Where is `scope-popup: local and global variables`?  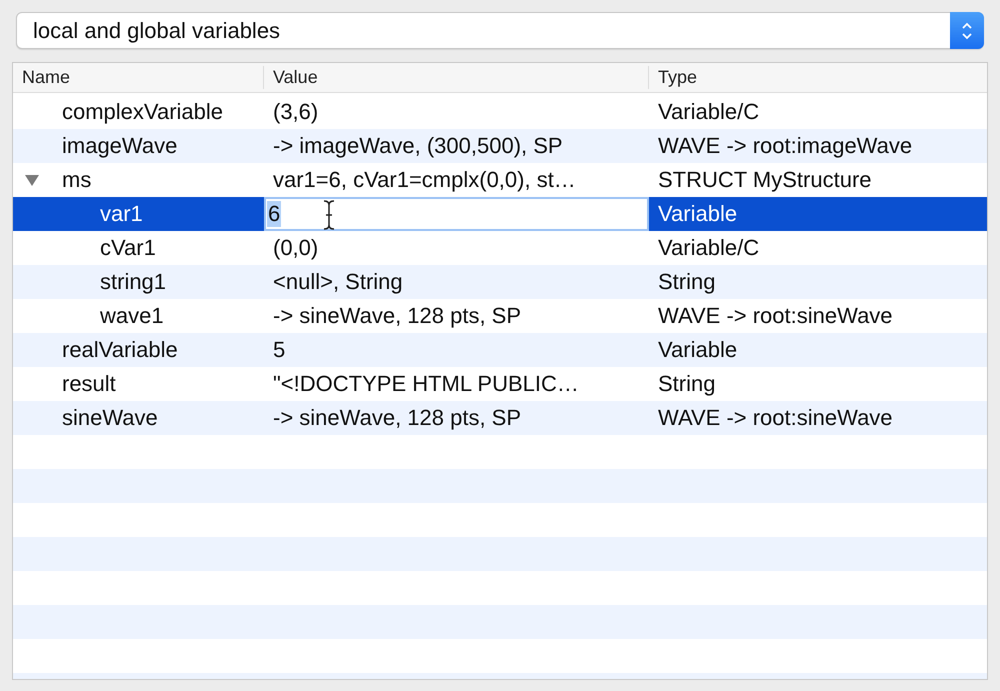 scope-popup: local and global variables is located at coordinates (500, 30).